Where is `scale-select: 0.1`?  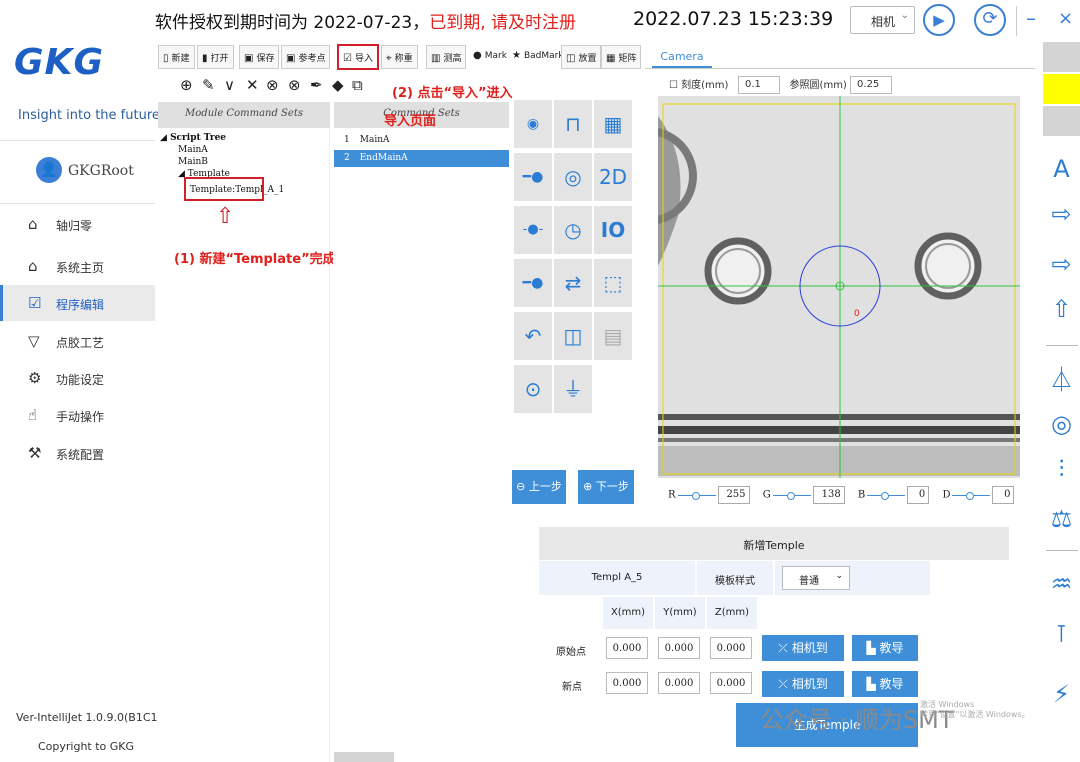 scale-select: 0.1 is located at coordinates (759, 85).